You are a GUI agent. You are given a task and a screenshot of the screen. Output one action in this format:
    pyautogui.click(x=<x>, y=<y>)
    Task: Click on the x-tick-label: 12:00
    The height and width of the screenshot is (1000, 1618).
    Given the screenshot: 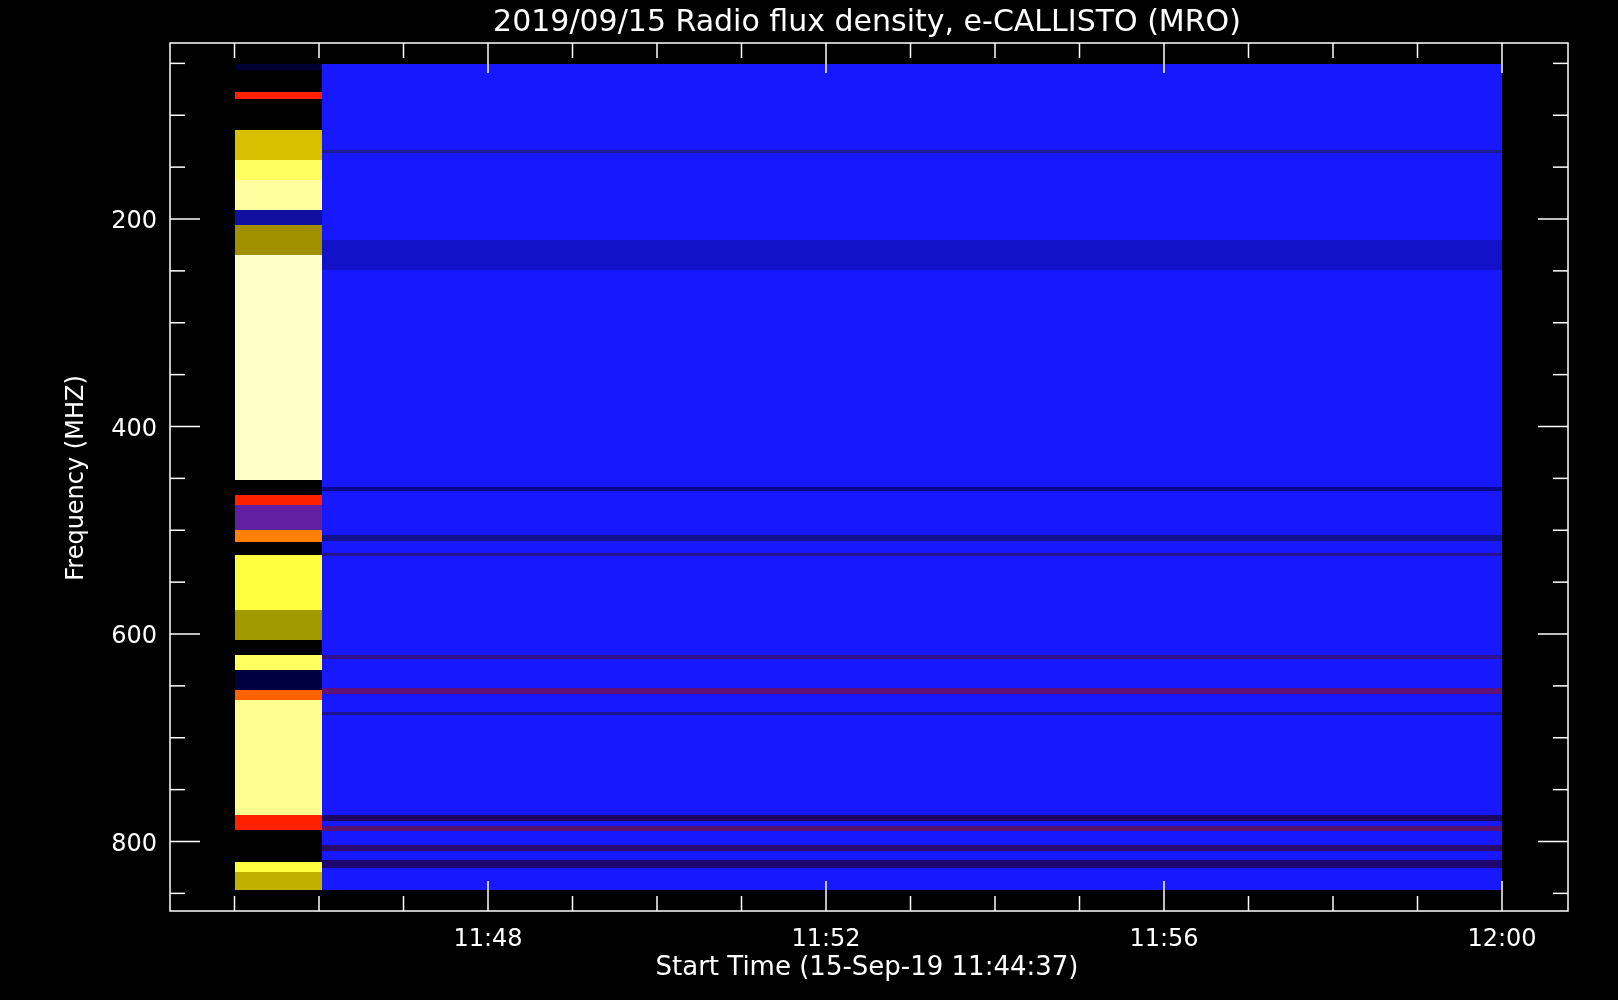 What is the action you would take?
    pyautogui.click(x=1502, y=938)
    